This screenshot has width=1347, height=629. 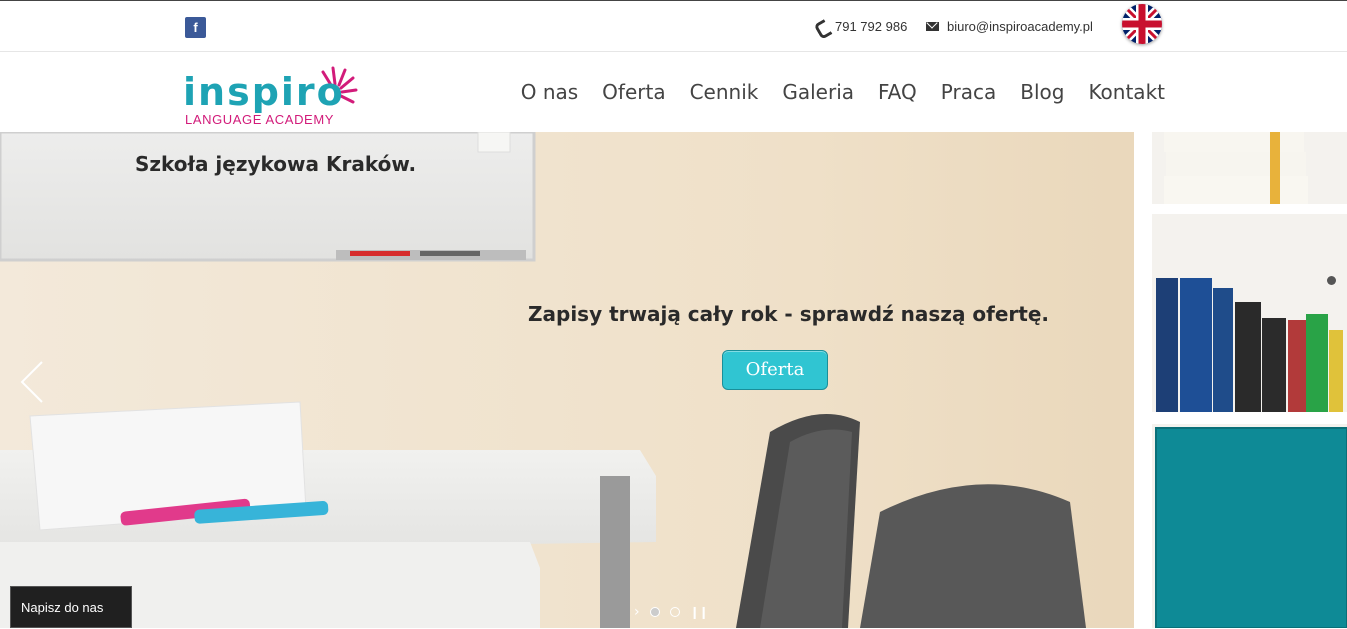 I want to click on nav-galeria: Galeria, so click(x=818, y=92).